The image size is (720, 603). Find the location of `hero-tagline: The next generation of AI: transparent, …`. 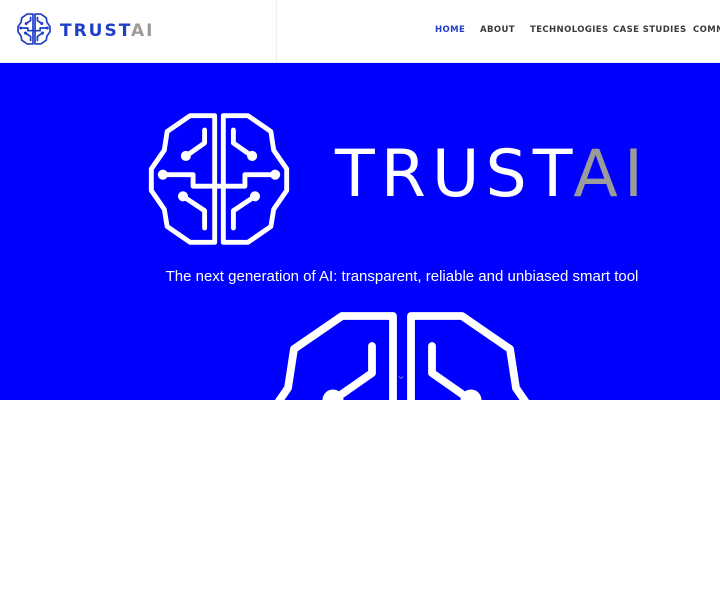

hero-tagline: The next generation of AI: transparent, … is located at coordinates (402, 276).